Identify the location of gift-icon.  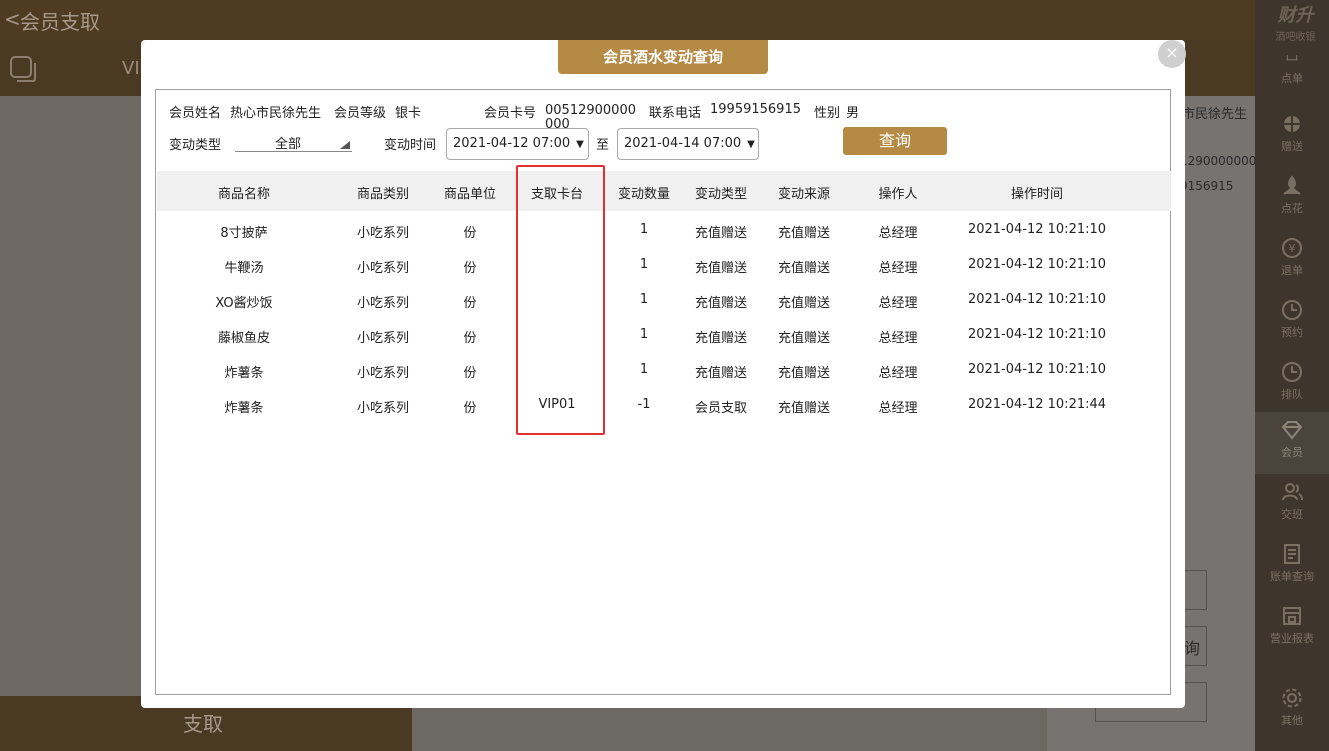
(1292, 124).